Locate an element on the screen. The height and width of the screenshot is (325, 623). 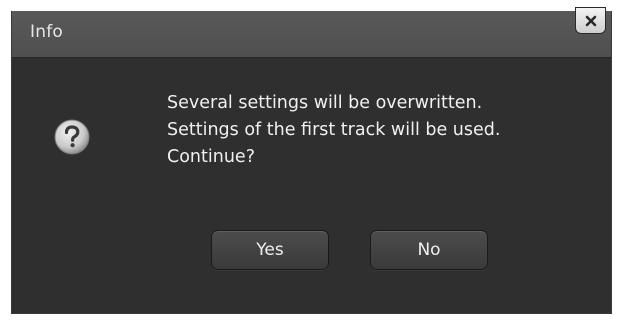
close-icon is located at coordinates (591, 21).